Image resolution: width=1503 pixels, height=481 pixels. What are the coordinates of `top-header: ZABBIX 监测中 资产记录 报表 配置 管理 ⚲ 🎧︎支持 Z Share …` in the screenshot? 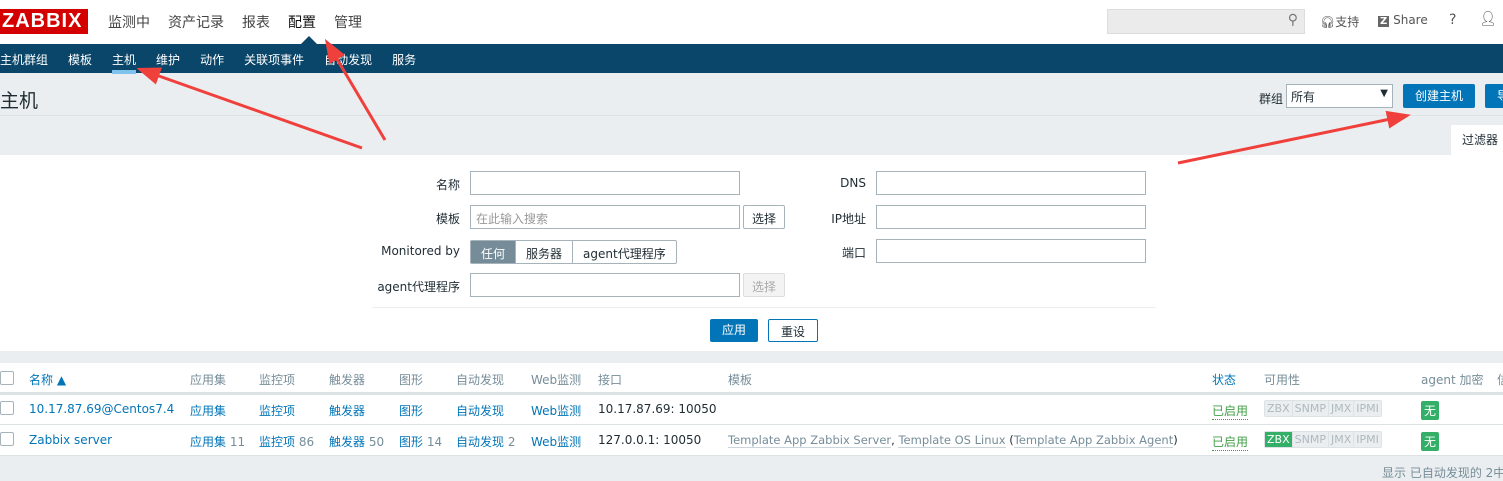 It's located at (751, 22).